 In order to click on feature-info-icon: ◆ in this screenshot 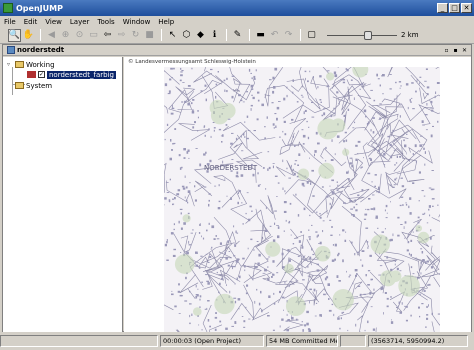, I will do `click(200, 35)`.